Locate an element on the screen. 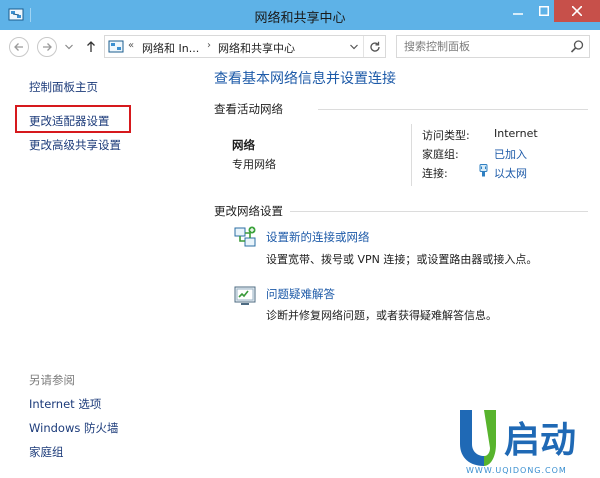 Image resolution: width=600 pixels, height=478 pixels. forward-button is located at coordinates (47, 47).